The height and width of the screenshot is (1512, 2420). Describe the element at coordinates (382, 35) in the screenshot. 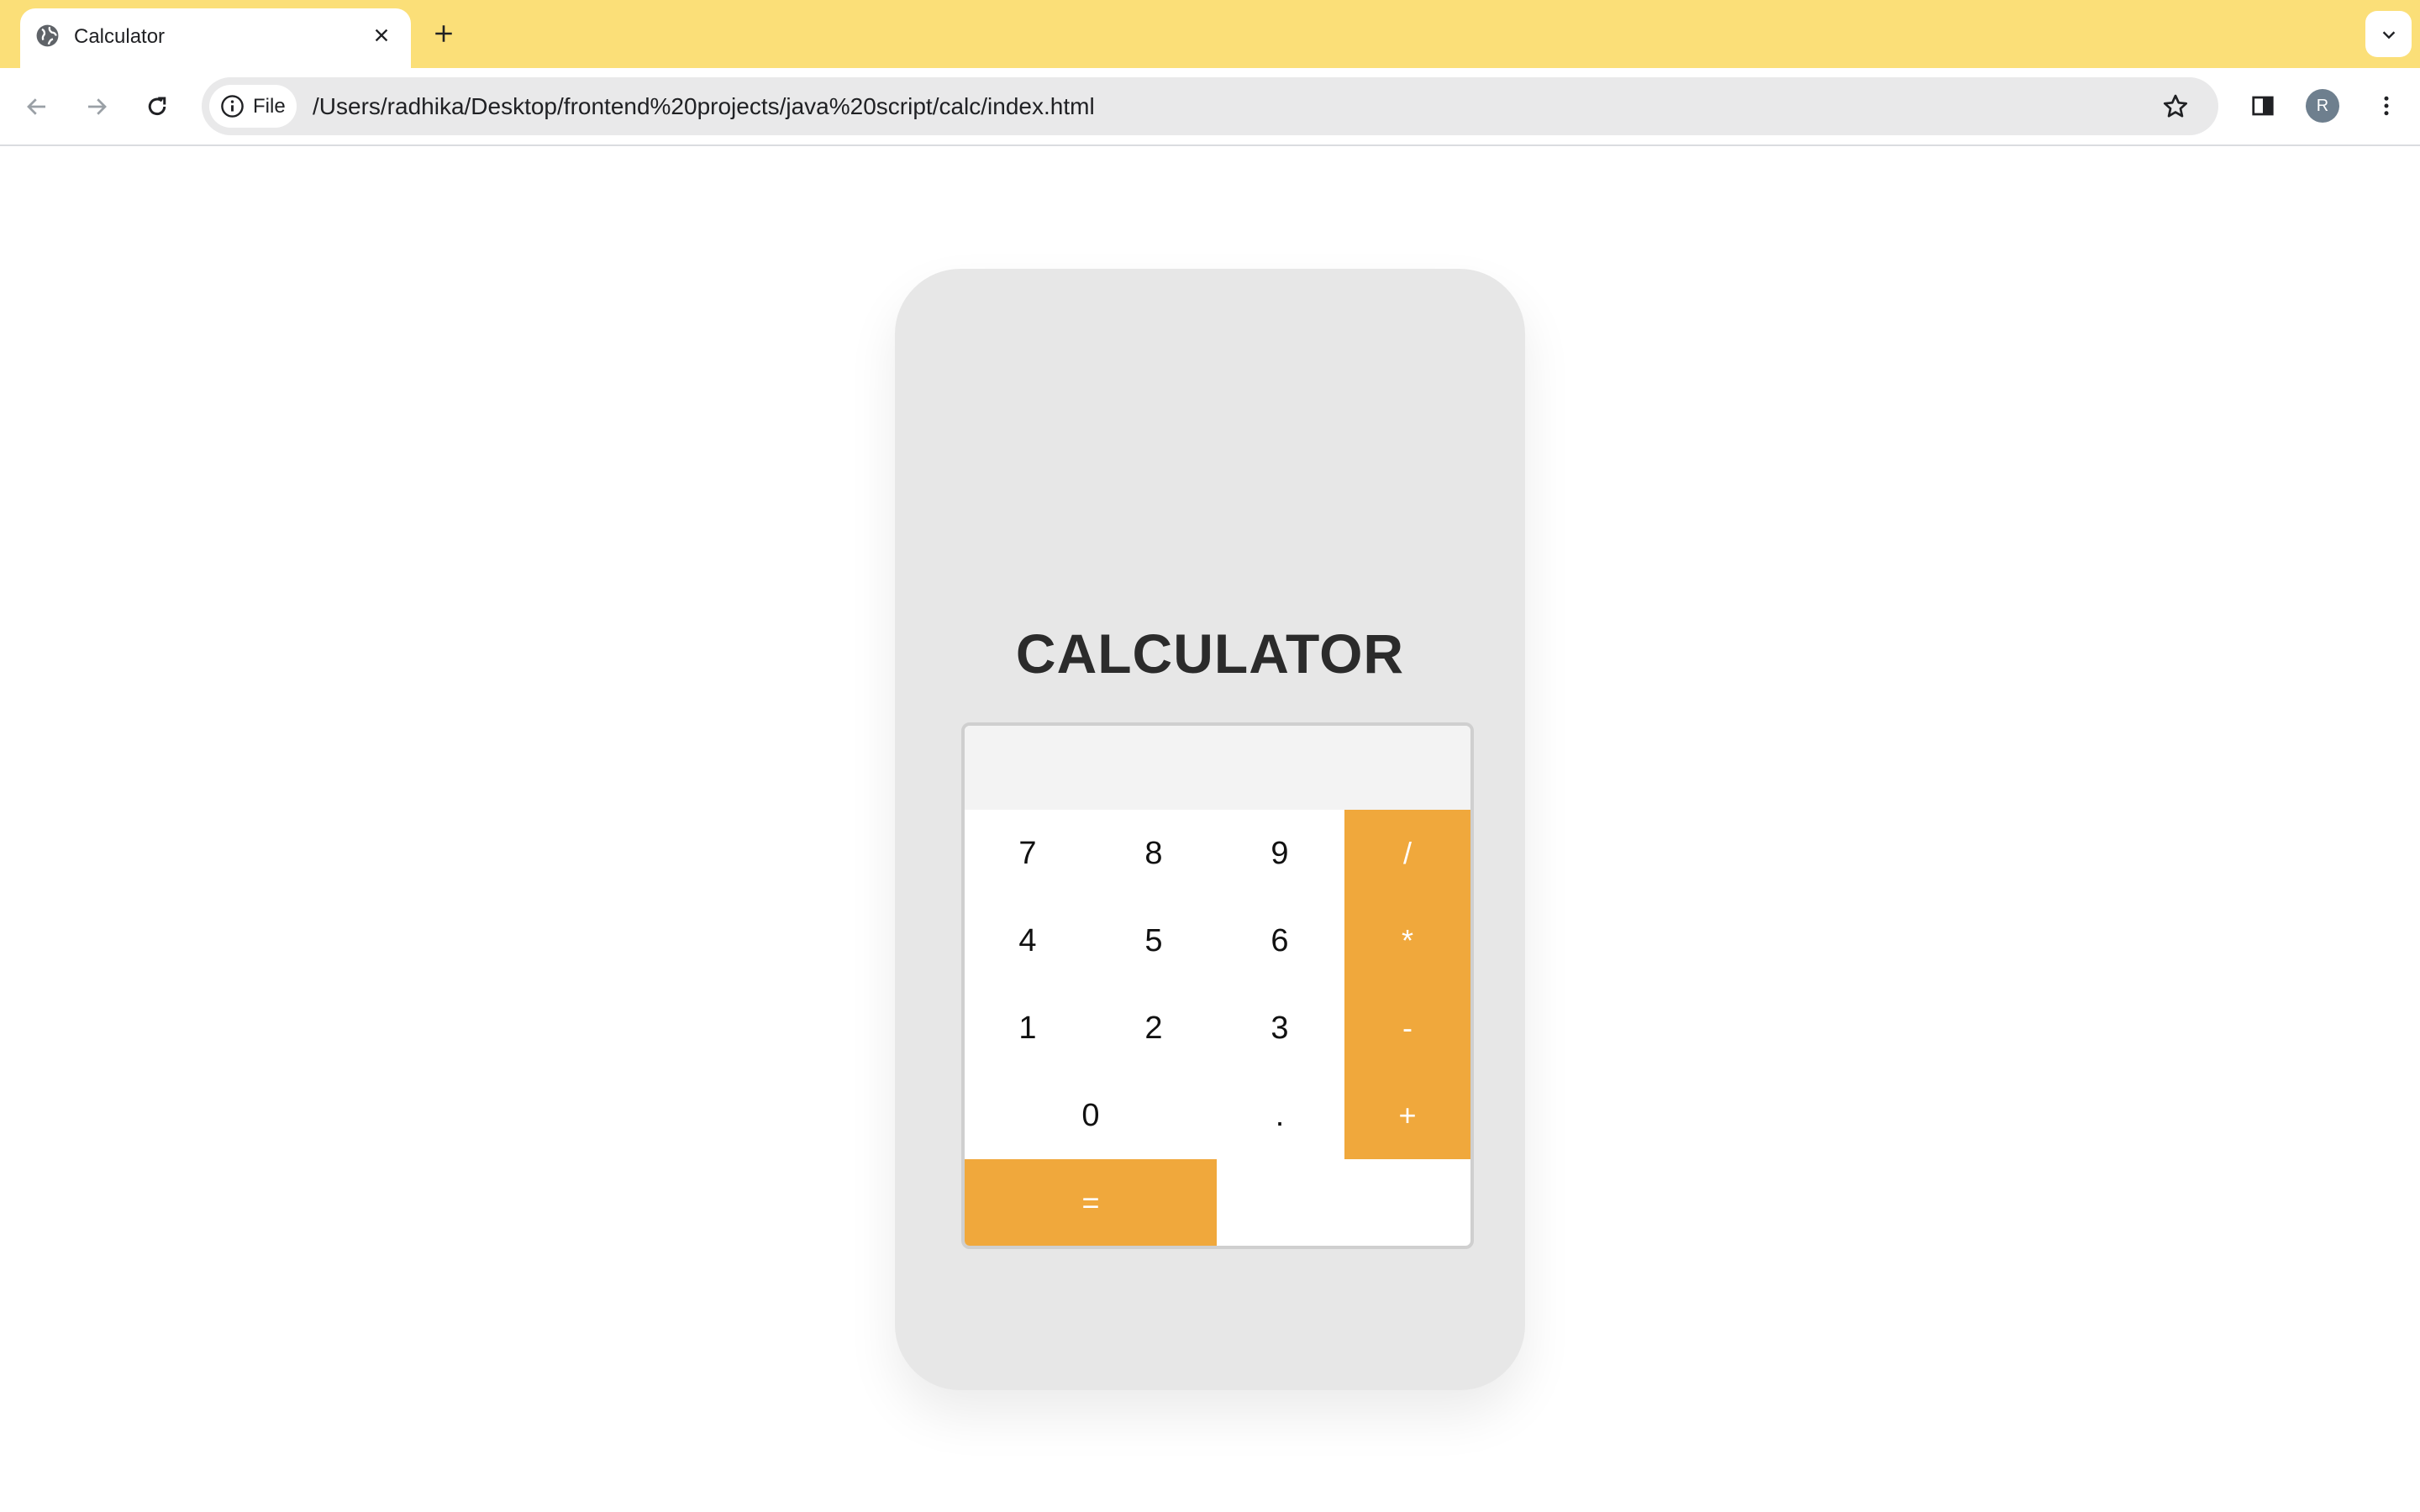

I see `close-tab-icon` at that location.